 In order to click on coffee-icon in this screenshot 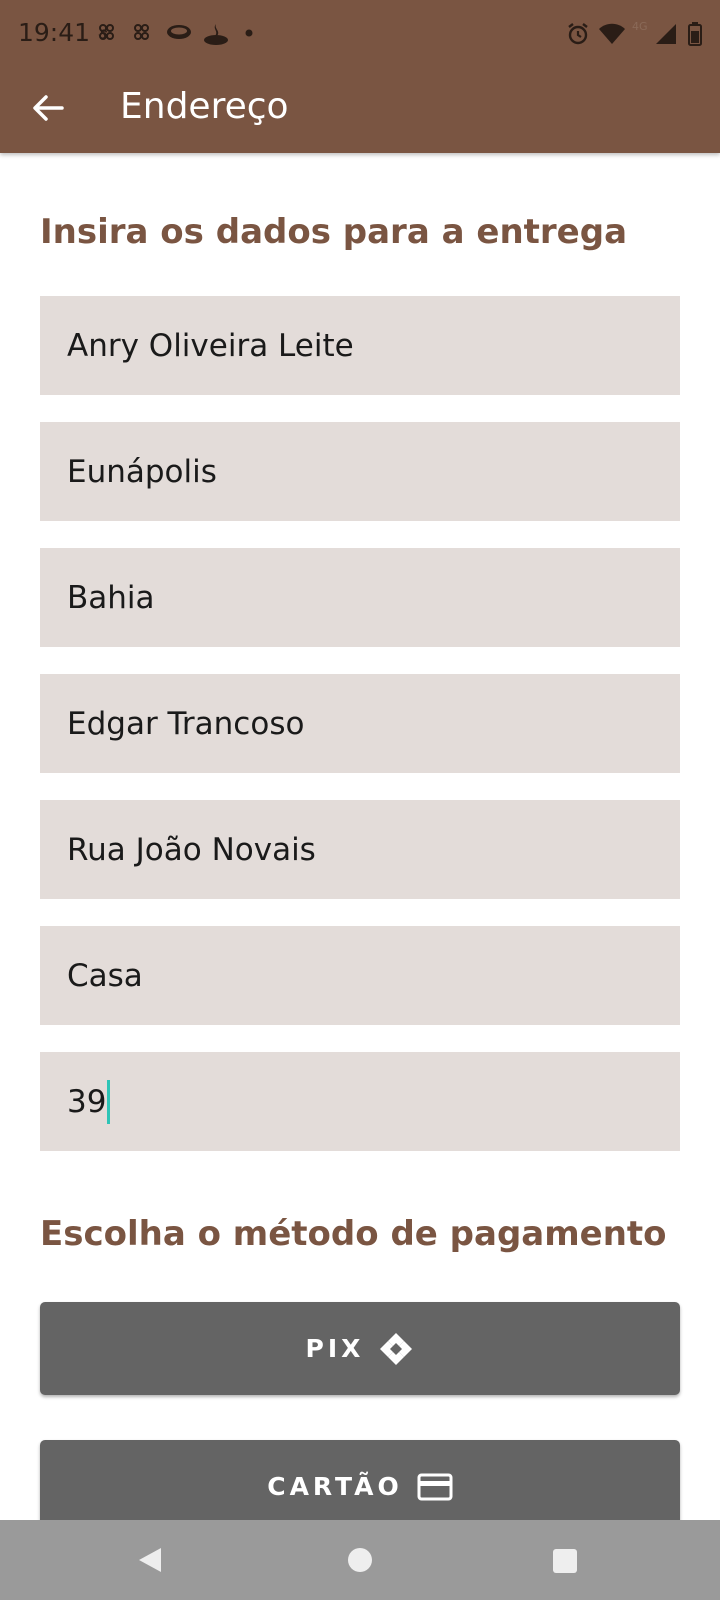, I will do `click(179, 32)`.